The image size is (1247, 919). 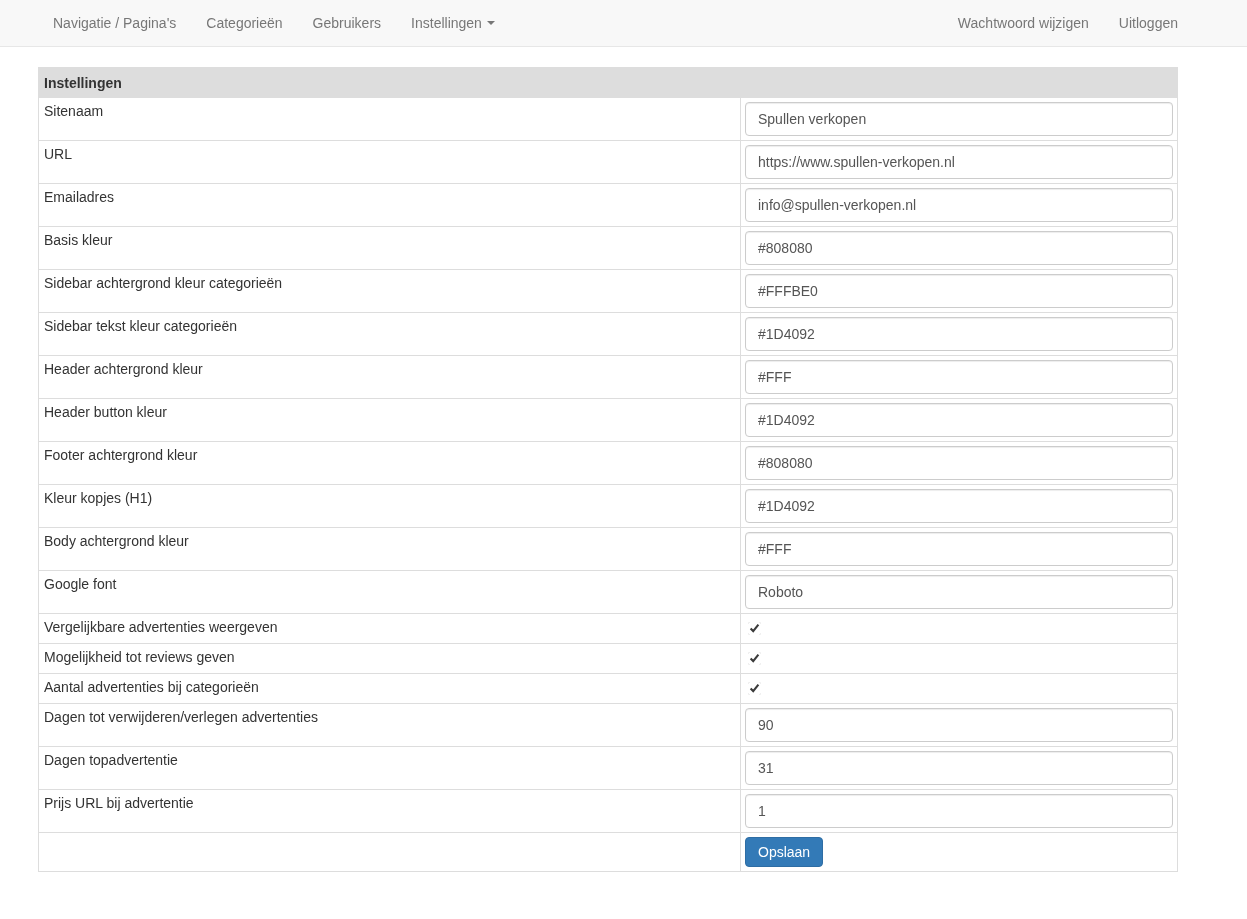 I want to click on table-cell: Google font, so click(x=389, y=592).